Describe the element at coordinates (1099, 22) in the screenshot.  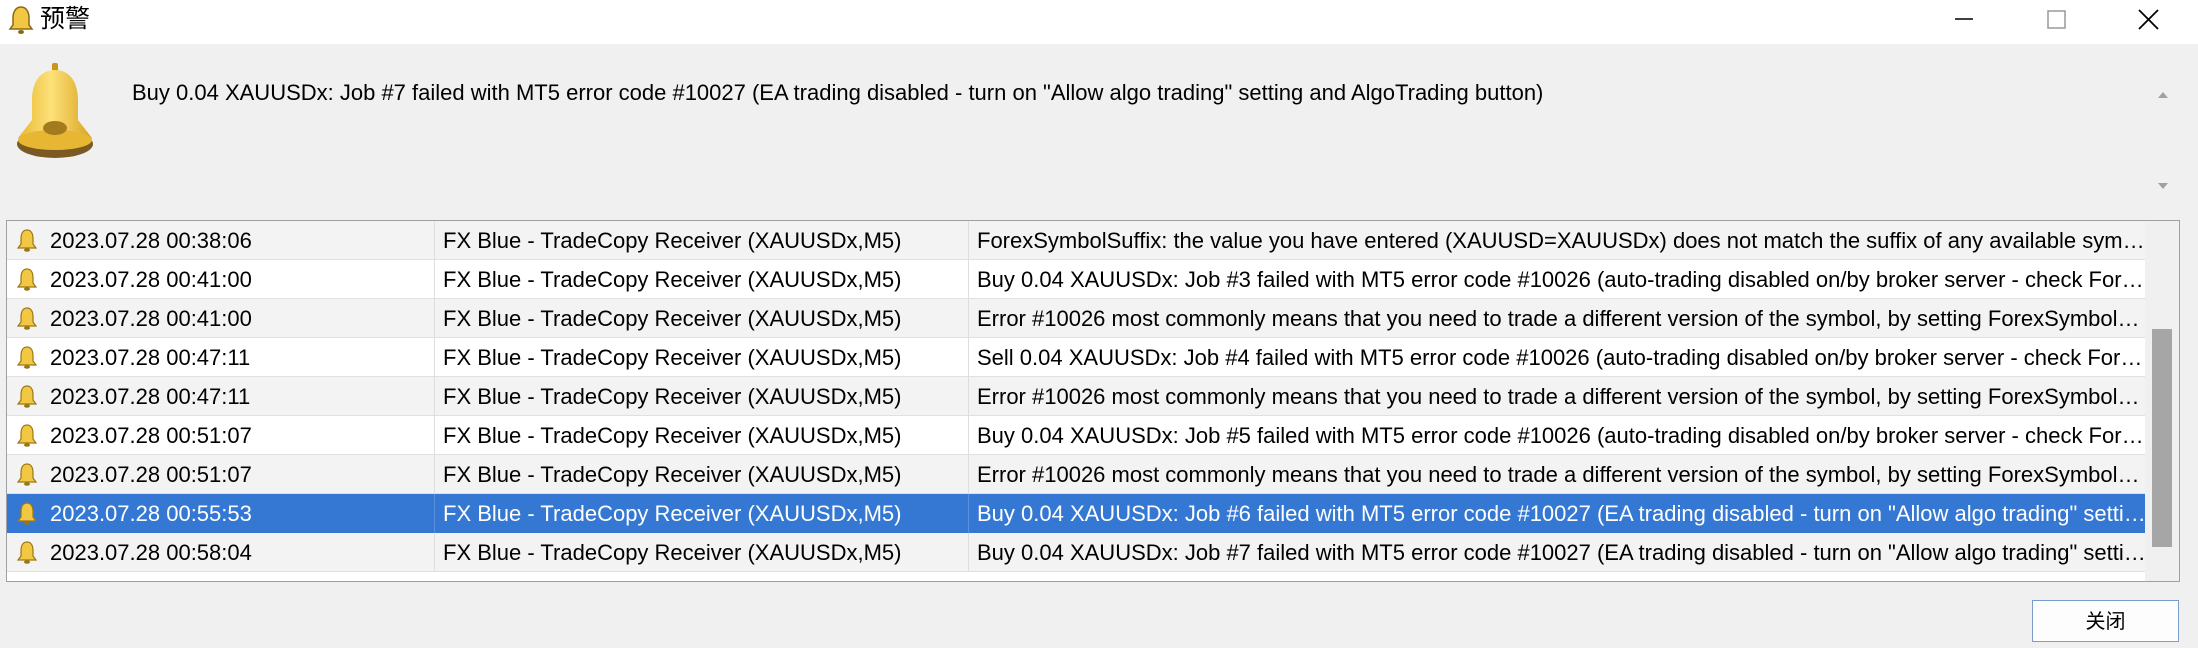
I see `title-bar: 预警` at that location.